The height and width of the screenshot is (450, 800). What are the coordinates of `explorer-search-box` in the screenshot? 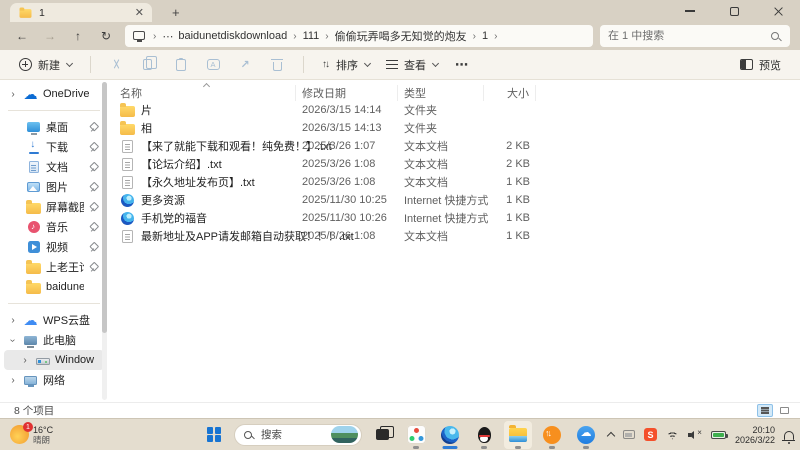 It's located at (695, 36).